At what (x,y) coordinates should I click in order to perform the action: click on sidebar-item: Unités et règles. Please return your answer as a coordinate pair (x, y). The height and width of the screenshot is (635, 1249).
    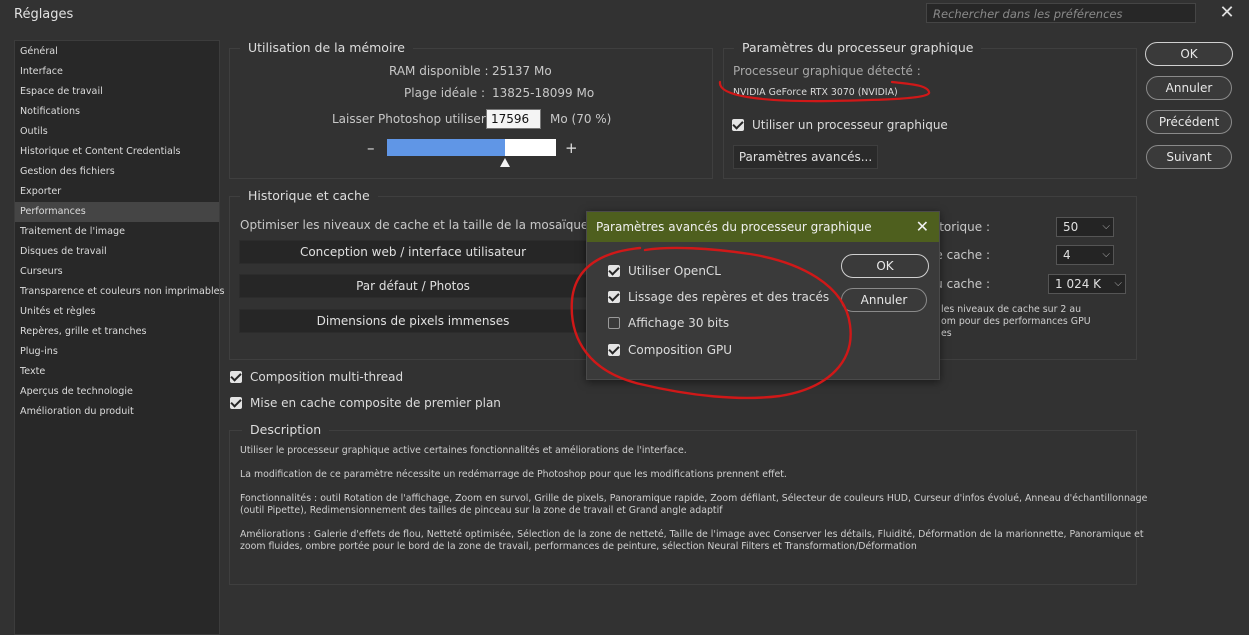
    Looking at the image, I should click on (117, 312).